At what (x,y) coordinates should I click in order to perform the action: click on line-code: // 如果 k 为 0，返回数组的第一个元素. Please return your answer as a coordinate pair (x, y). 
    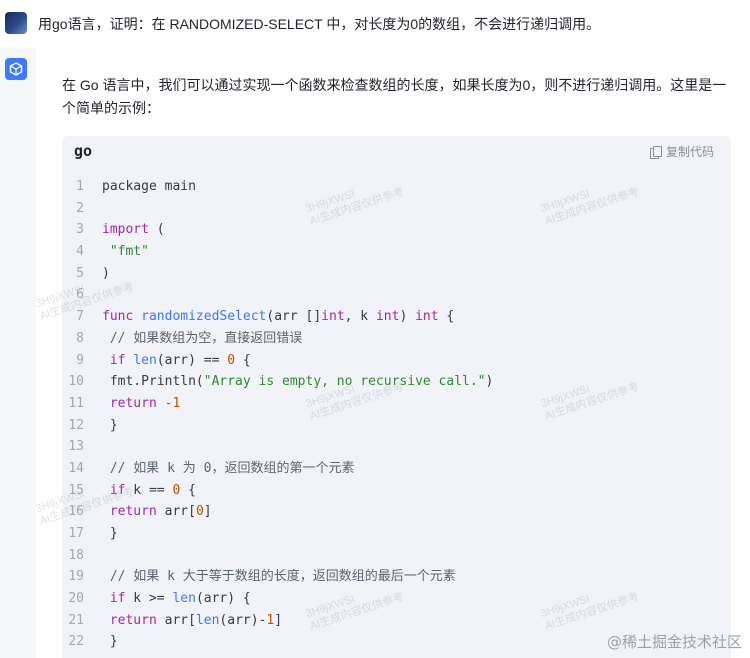
    Looking at the image, I should click on (232, 468).